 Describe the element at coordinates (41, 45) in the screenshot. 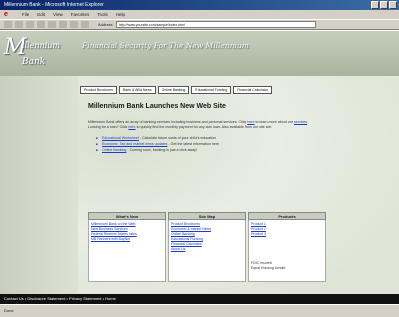

I see `logo-word: illennium` at that location.